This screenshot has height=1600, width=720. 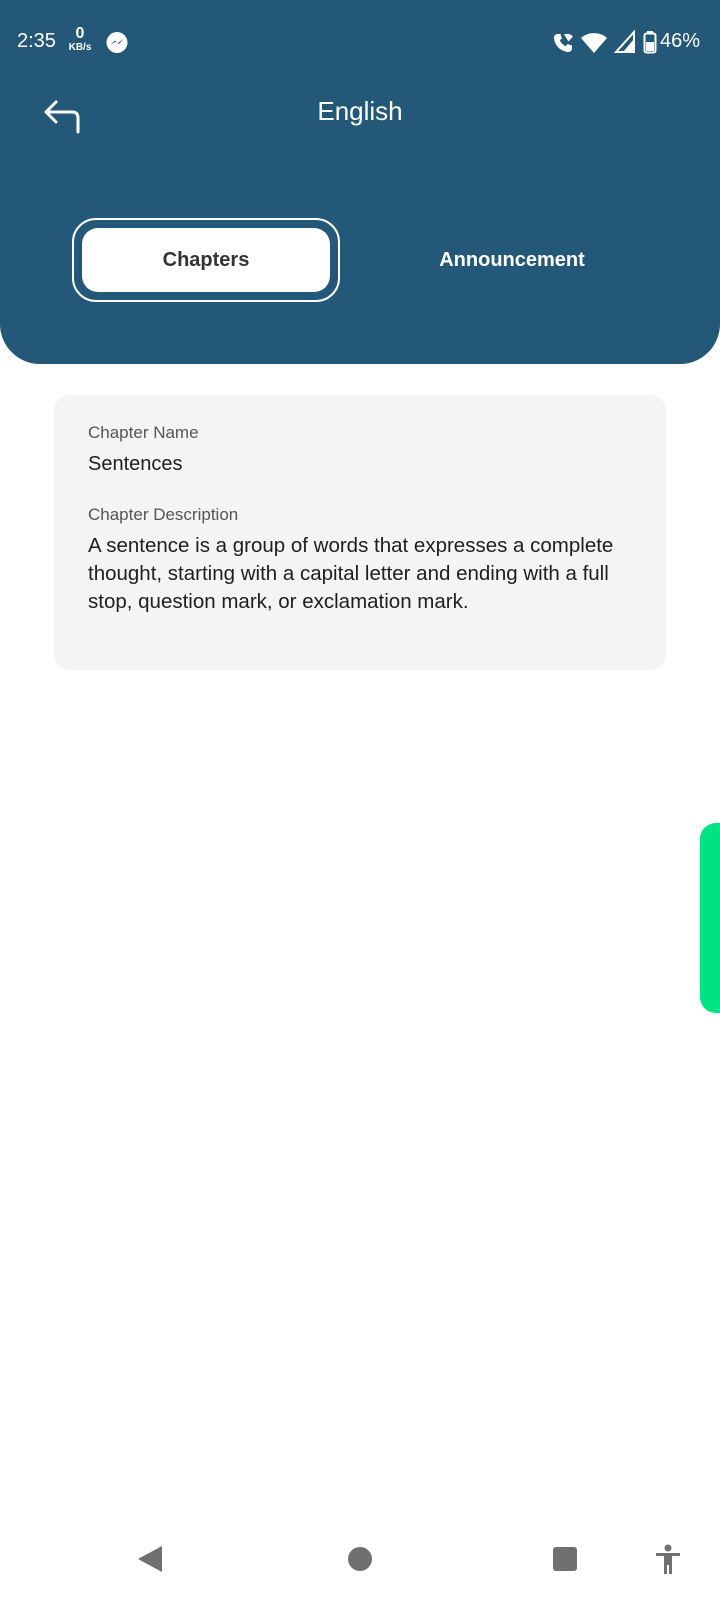 I want to click on net-speed: 0 KB/s, so click(x=80, y=39).